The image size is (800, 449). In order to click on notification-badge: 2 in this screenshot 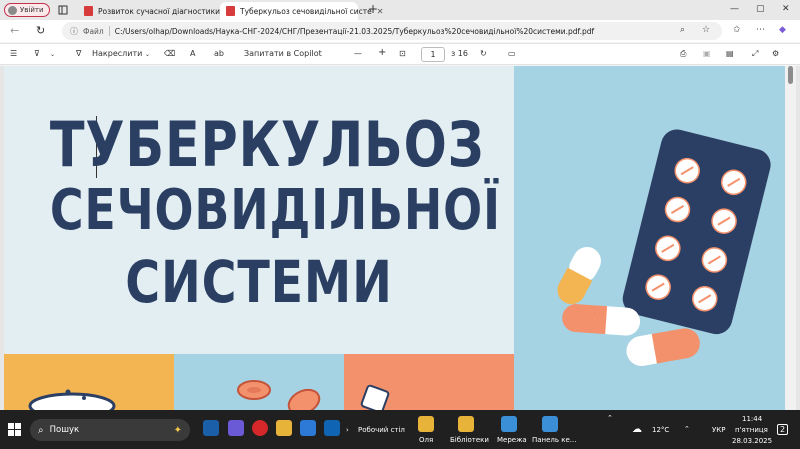, I will do `click(783, 429)`.